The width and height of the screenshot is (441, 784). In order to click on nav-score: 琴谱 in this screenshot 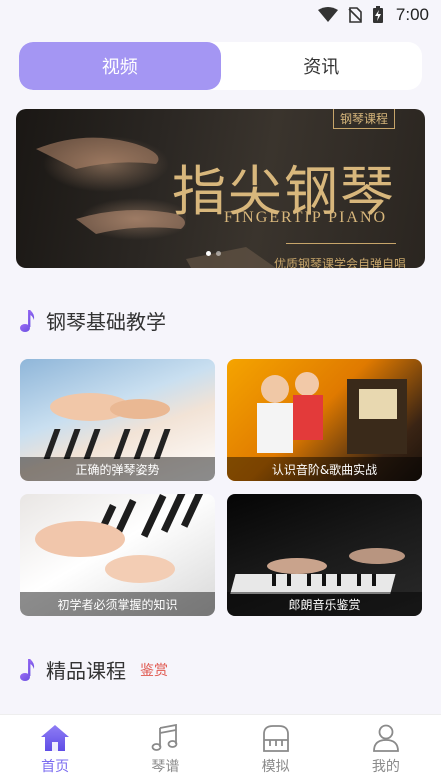, I will do `click(165, 749)`.